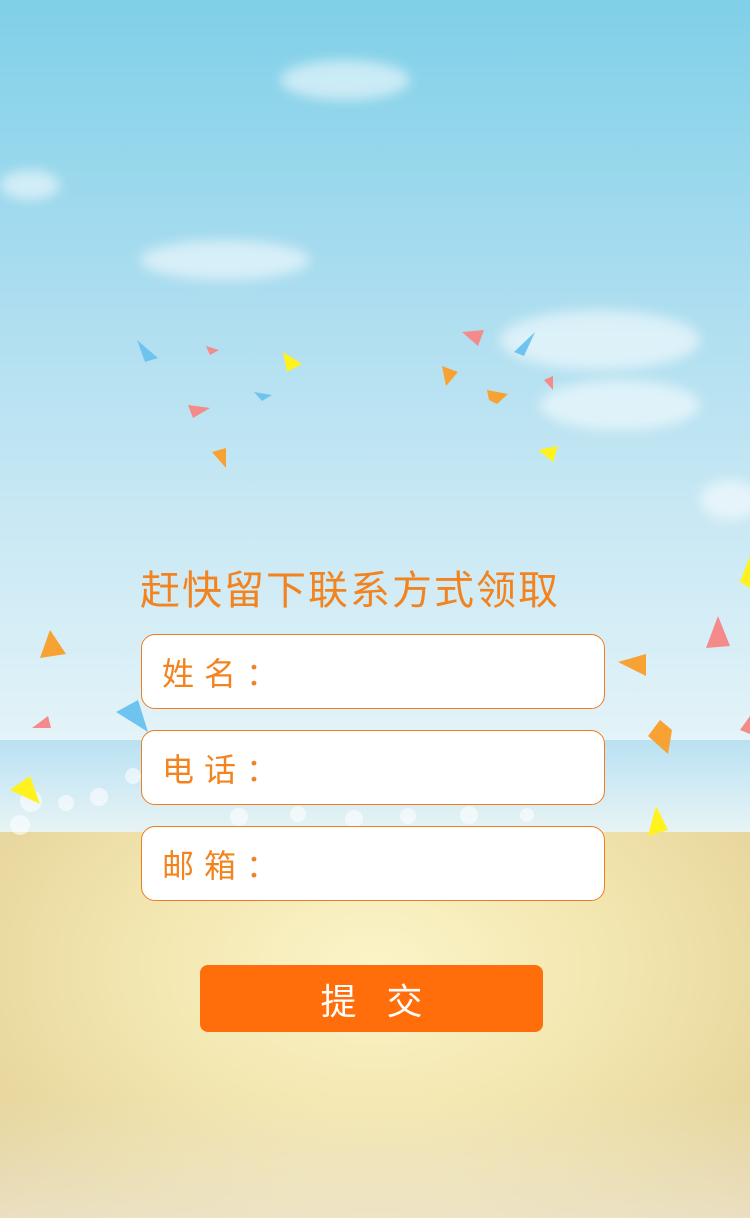 The width and height of the screenshot is (750, 1218). Describe the element at coordinates (225, 865) in the screenshot. I see `email-field-label: 邮箱：` at that location.